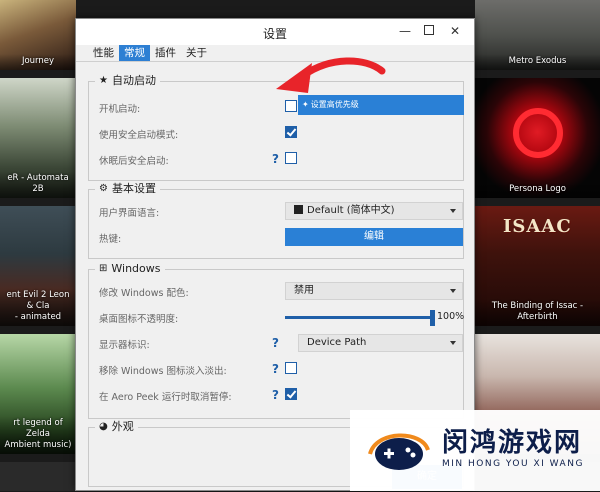 The height and width of the screenshot is (492, 600). What do you see at coordinates (38, 435) in the screenshot?
I see `wallpaper-title: rt legend of Zelda Ambient music)` at bounding box center [38, 435].